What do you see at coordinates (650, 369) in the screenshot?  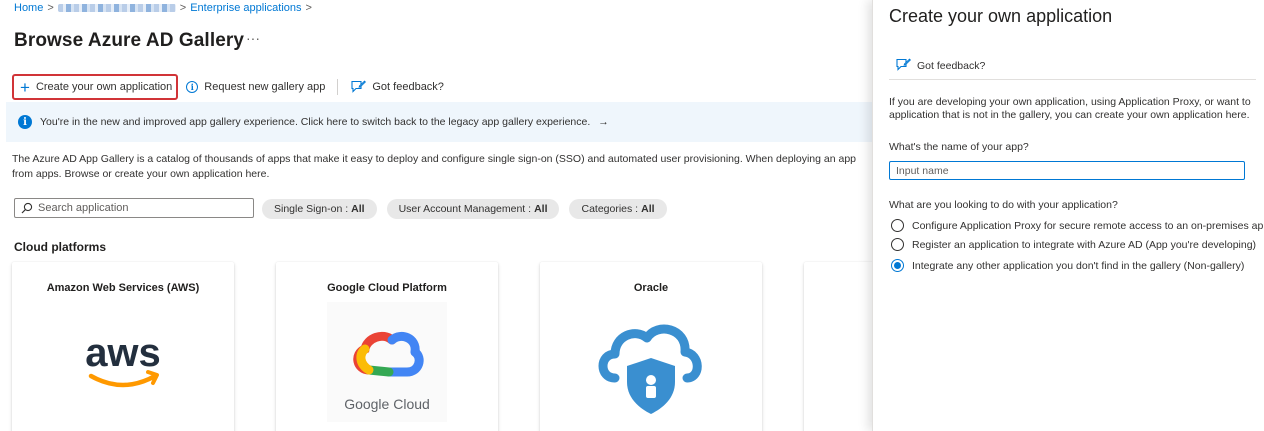 I see `cloud-shield-icon` at bounding box center [650, 369].